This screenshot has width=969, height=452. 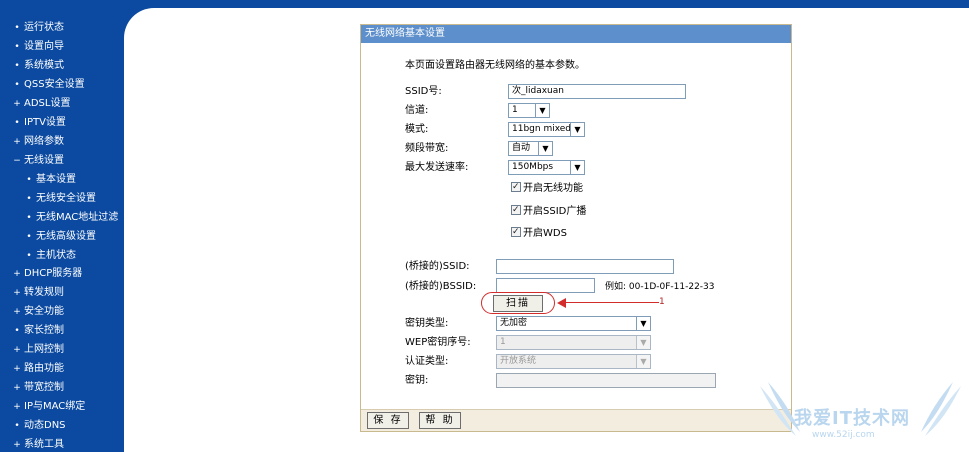 I want to click on sidebar-item-bandwidth-control: + 带宽控制, so click(x=32, y=387).